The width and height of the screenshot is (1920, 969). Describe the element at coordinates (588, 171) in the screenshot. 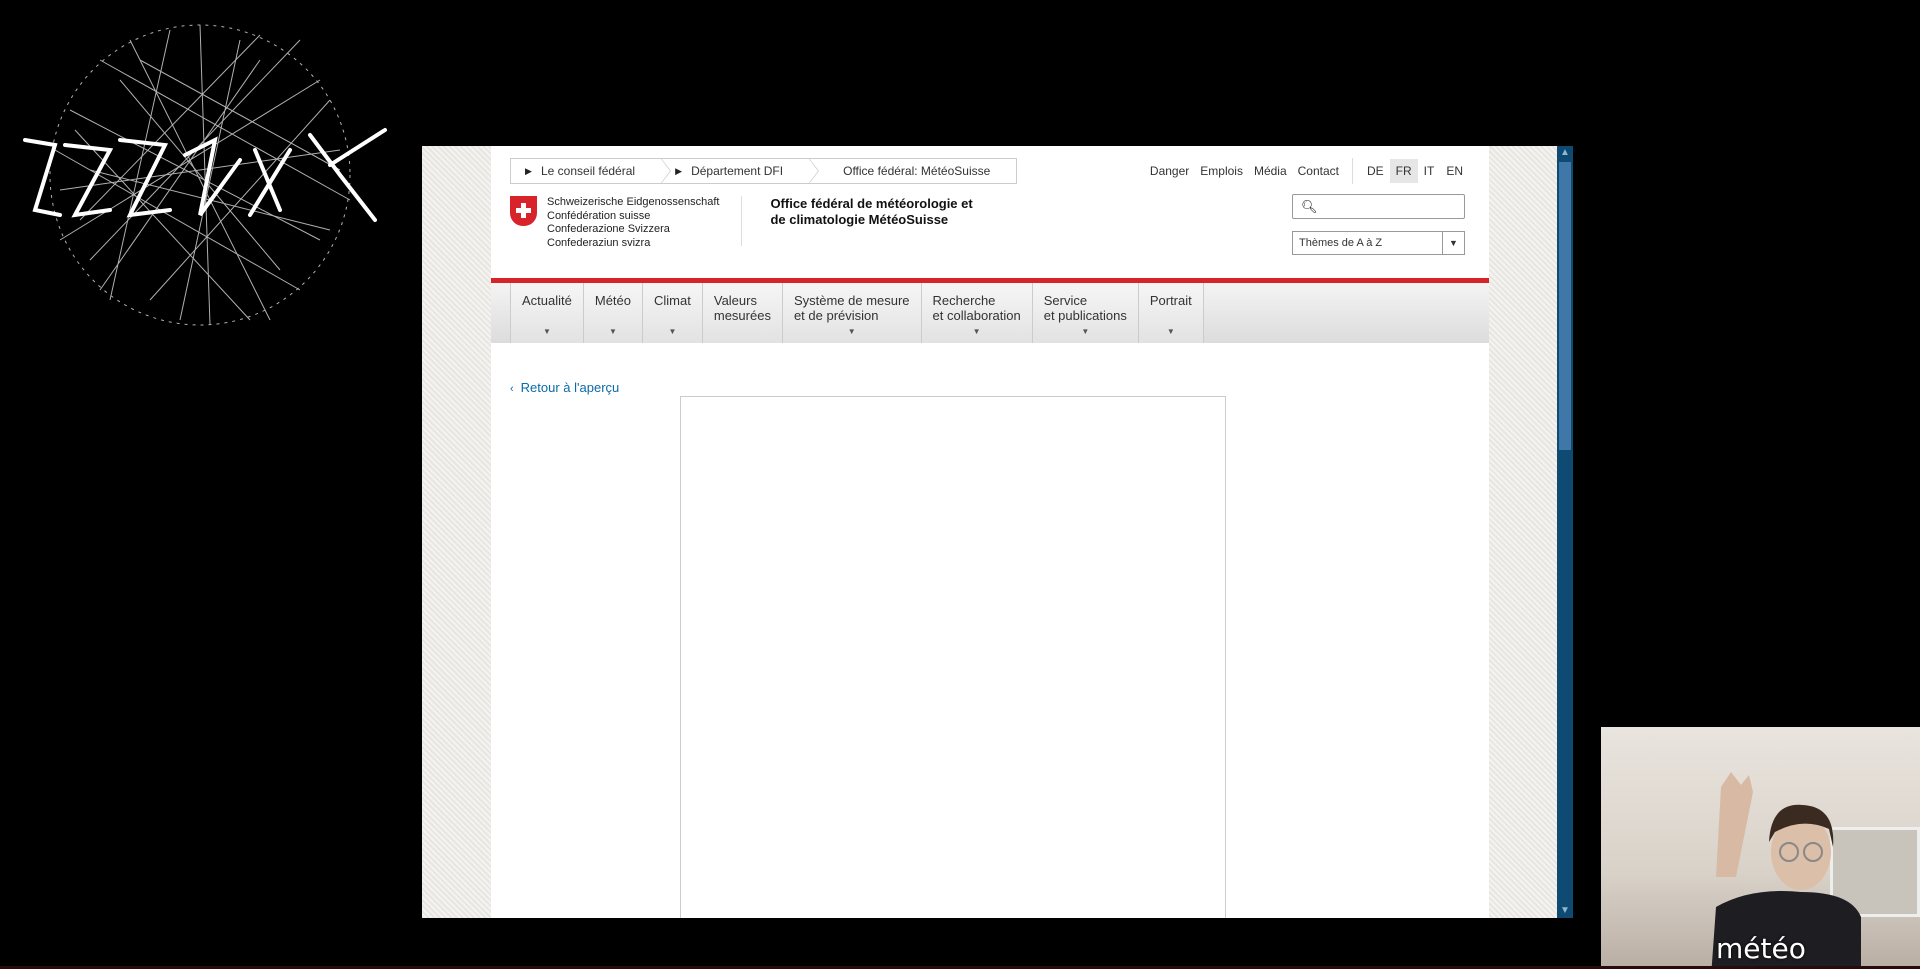

I see `breadcrumb-label: Le conseil fédéral` at that location.